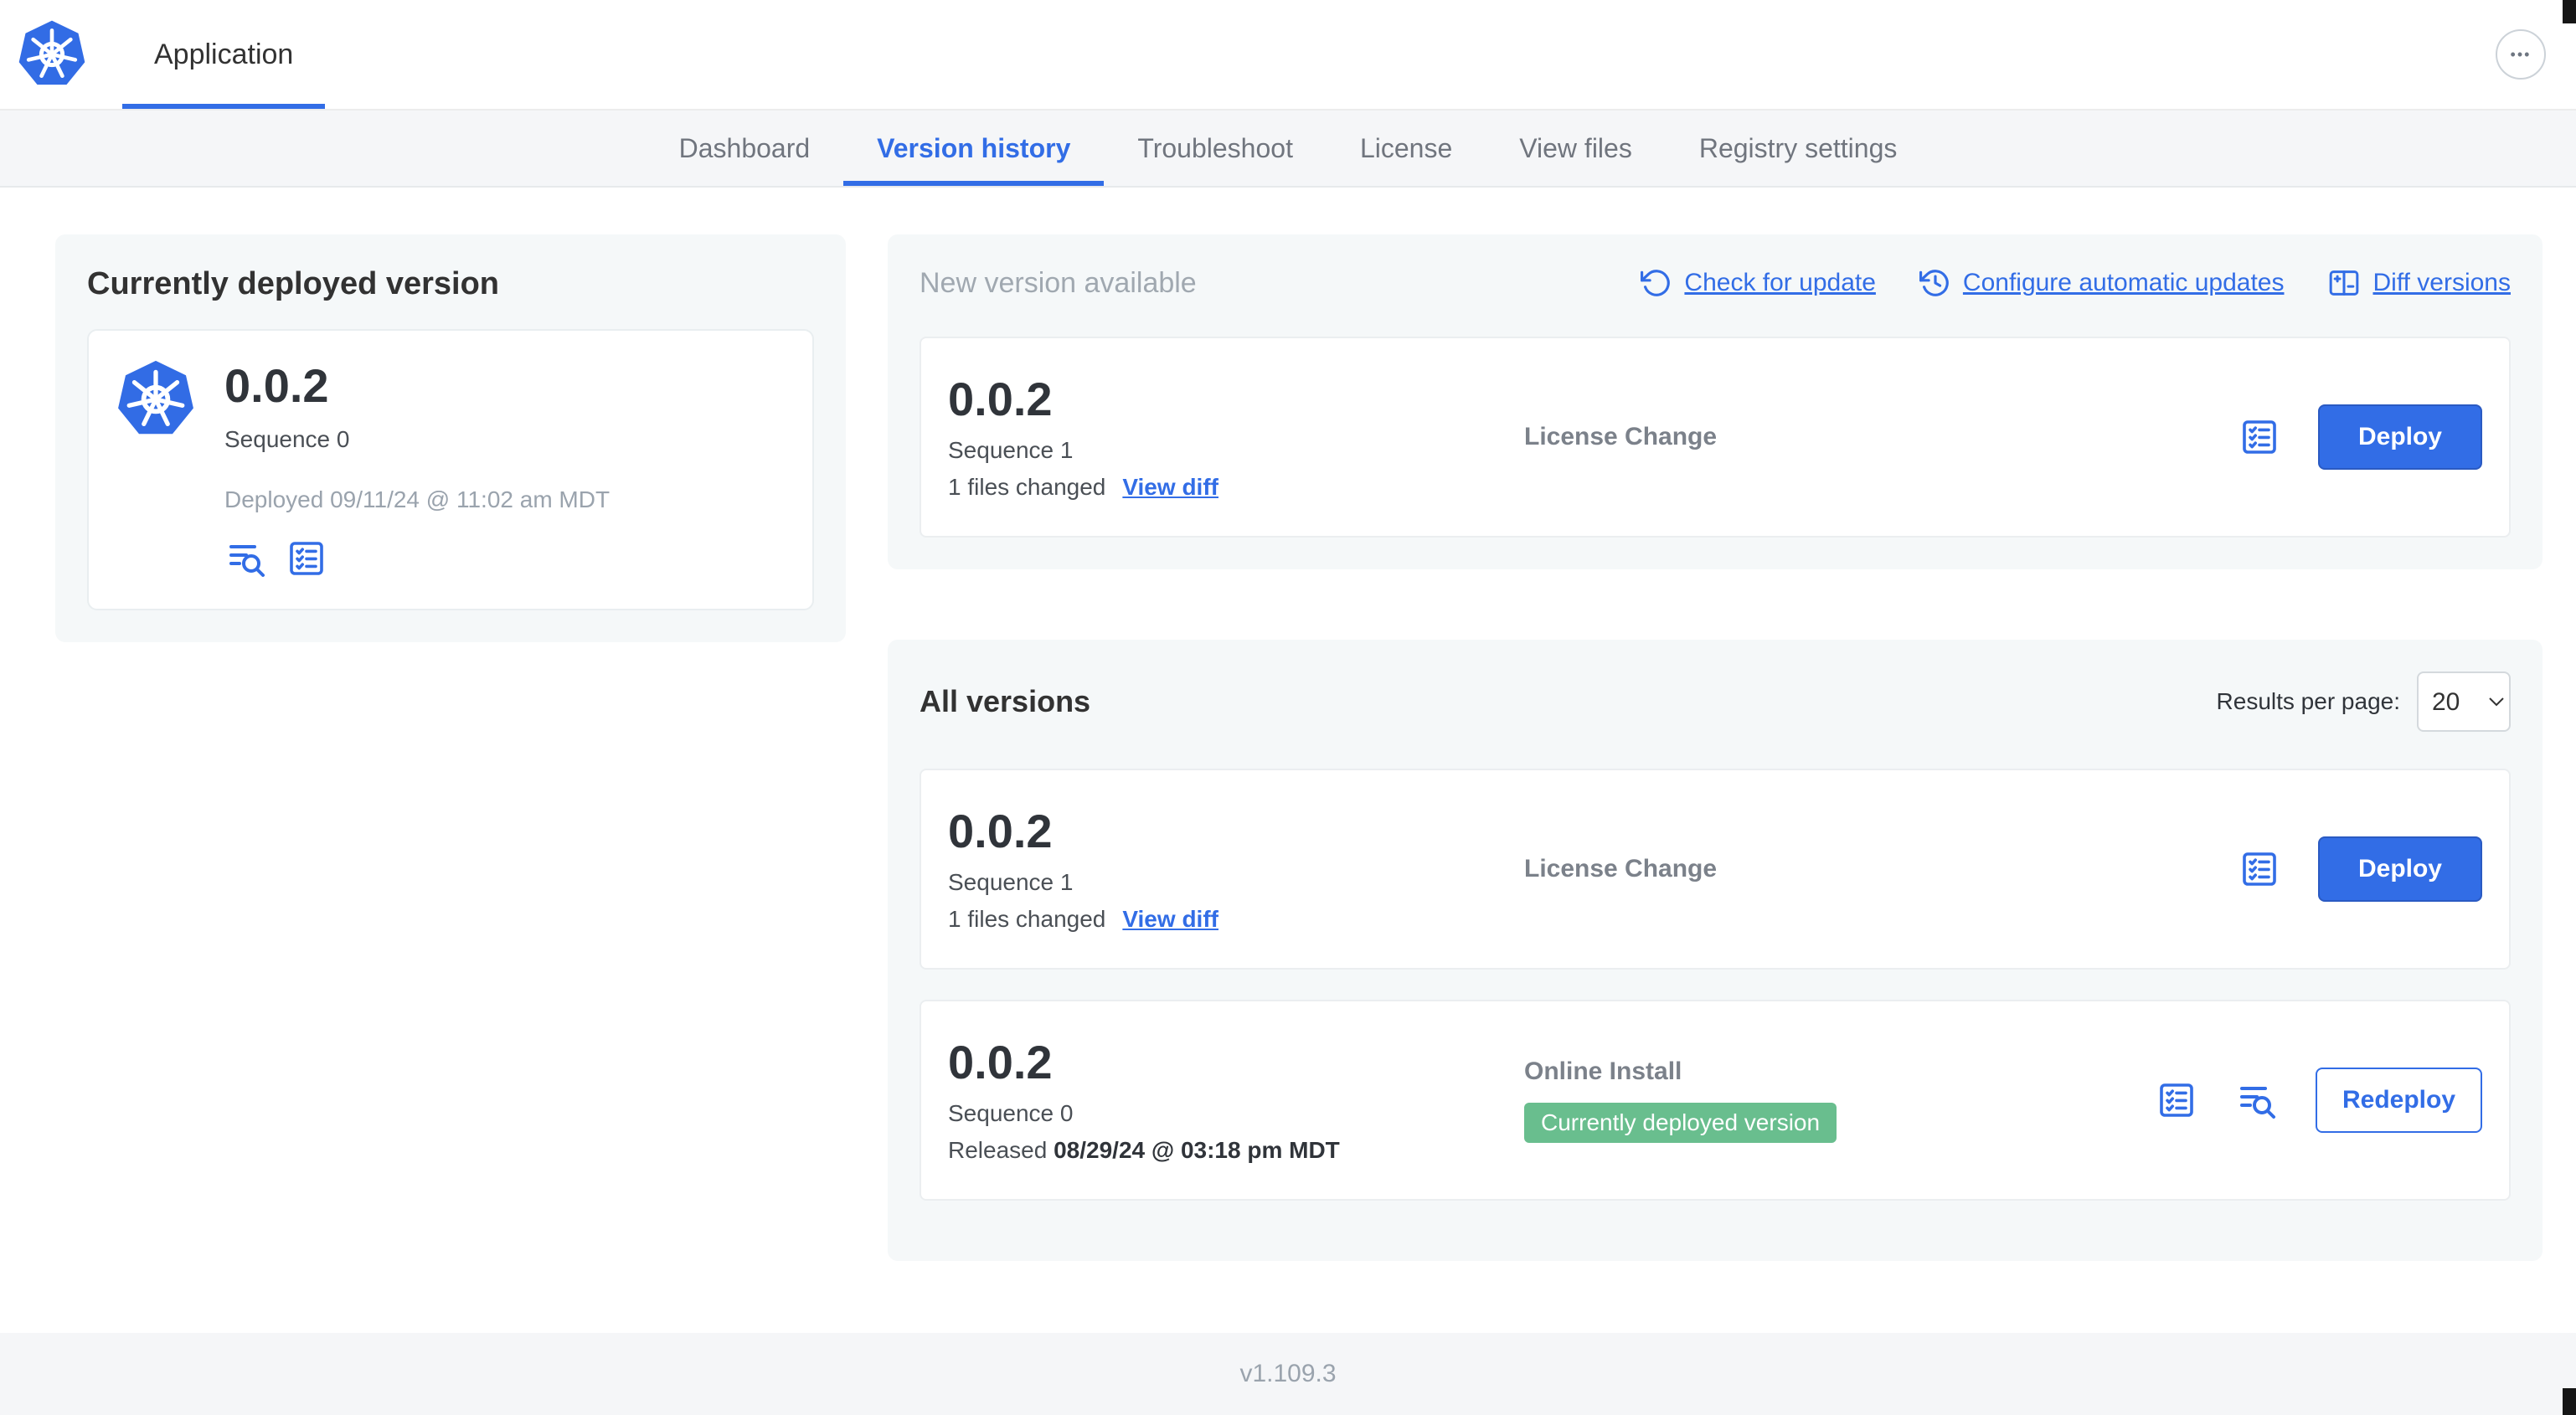  Describe the element at coordinates (2419, 283) in the screenshot. I see `diff-versions-link: Diff versions` at that location.